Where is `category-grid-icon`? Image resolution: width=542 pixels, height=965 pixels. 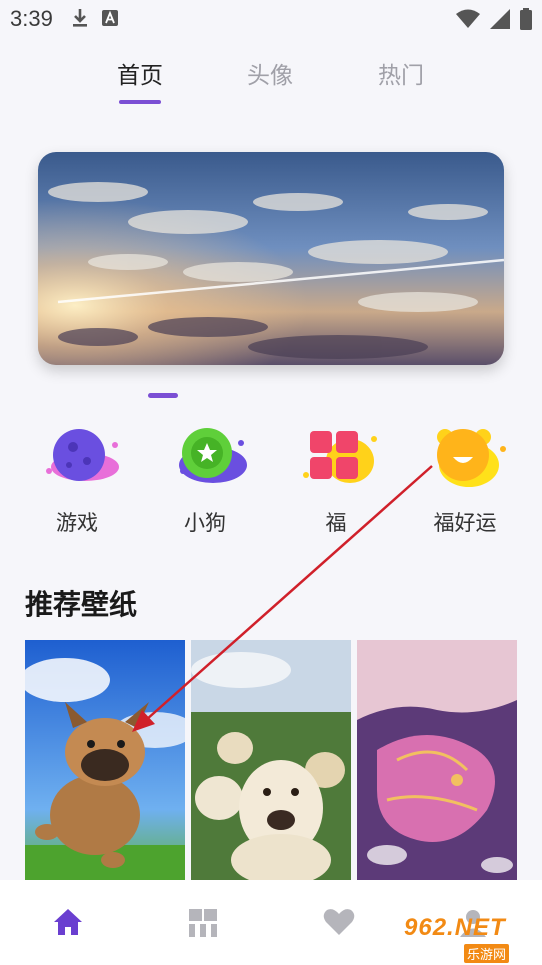 category-grid-icon is located at coordinates (203, 925).